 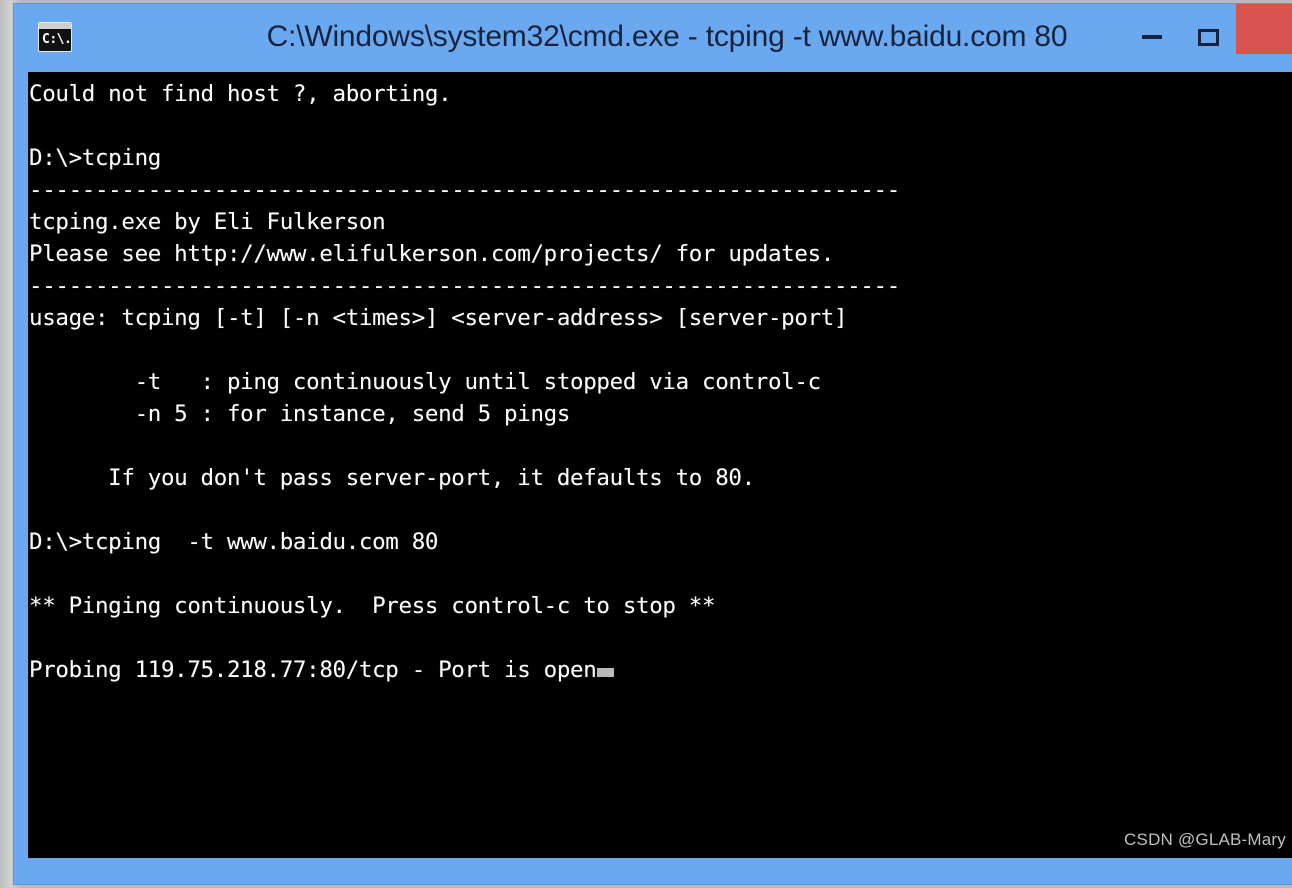 I want to click on text-cursor, so click(x=606, y=672).